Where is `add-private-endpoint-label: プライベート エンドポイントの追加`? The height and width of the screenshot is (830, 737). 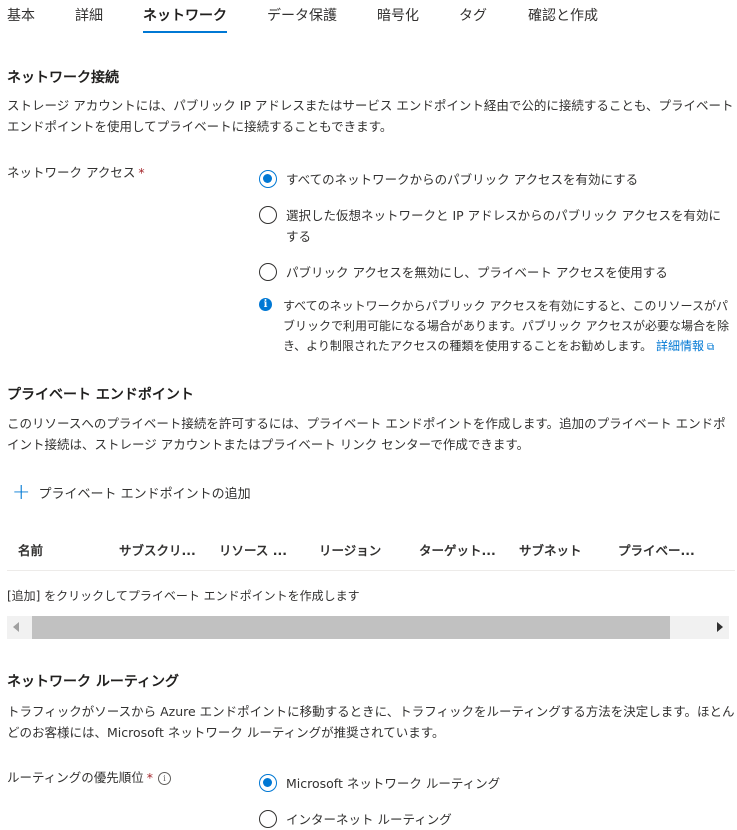
add-private-endpoint-label: プライベート エンドポイントの追加 is located at coordinates (144, 494).